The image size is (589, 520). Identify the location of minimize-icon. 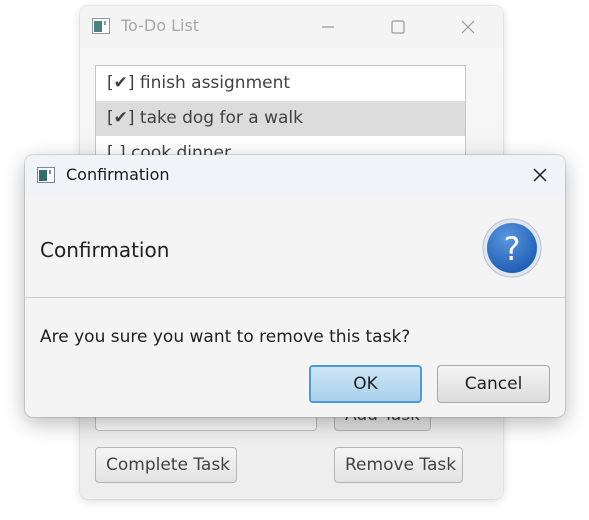
(328, 27).